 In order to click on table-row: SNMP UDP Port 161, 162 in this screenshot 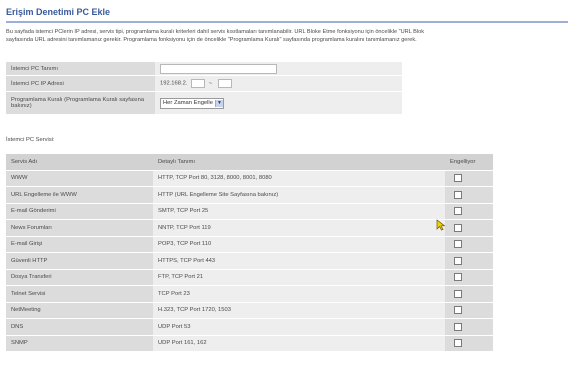, I will do `click(249, 343)`.